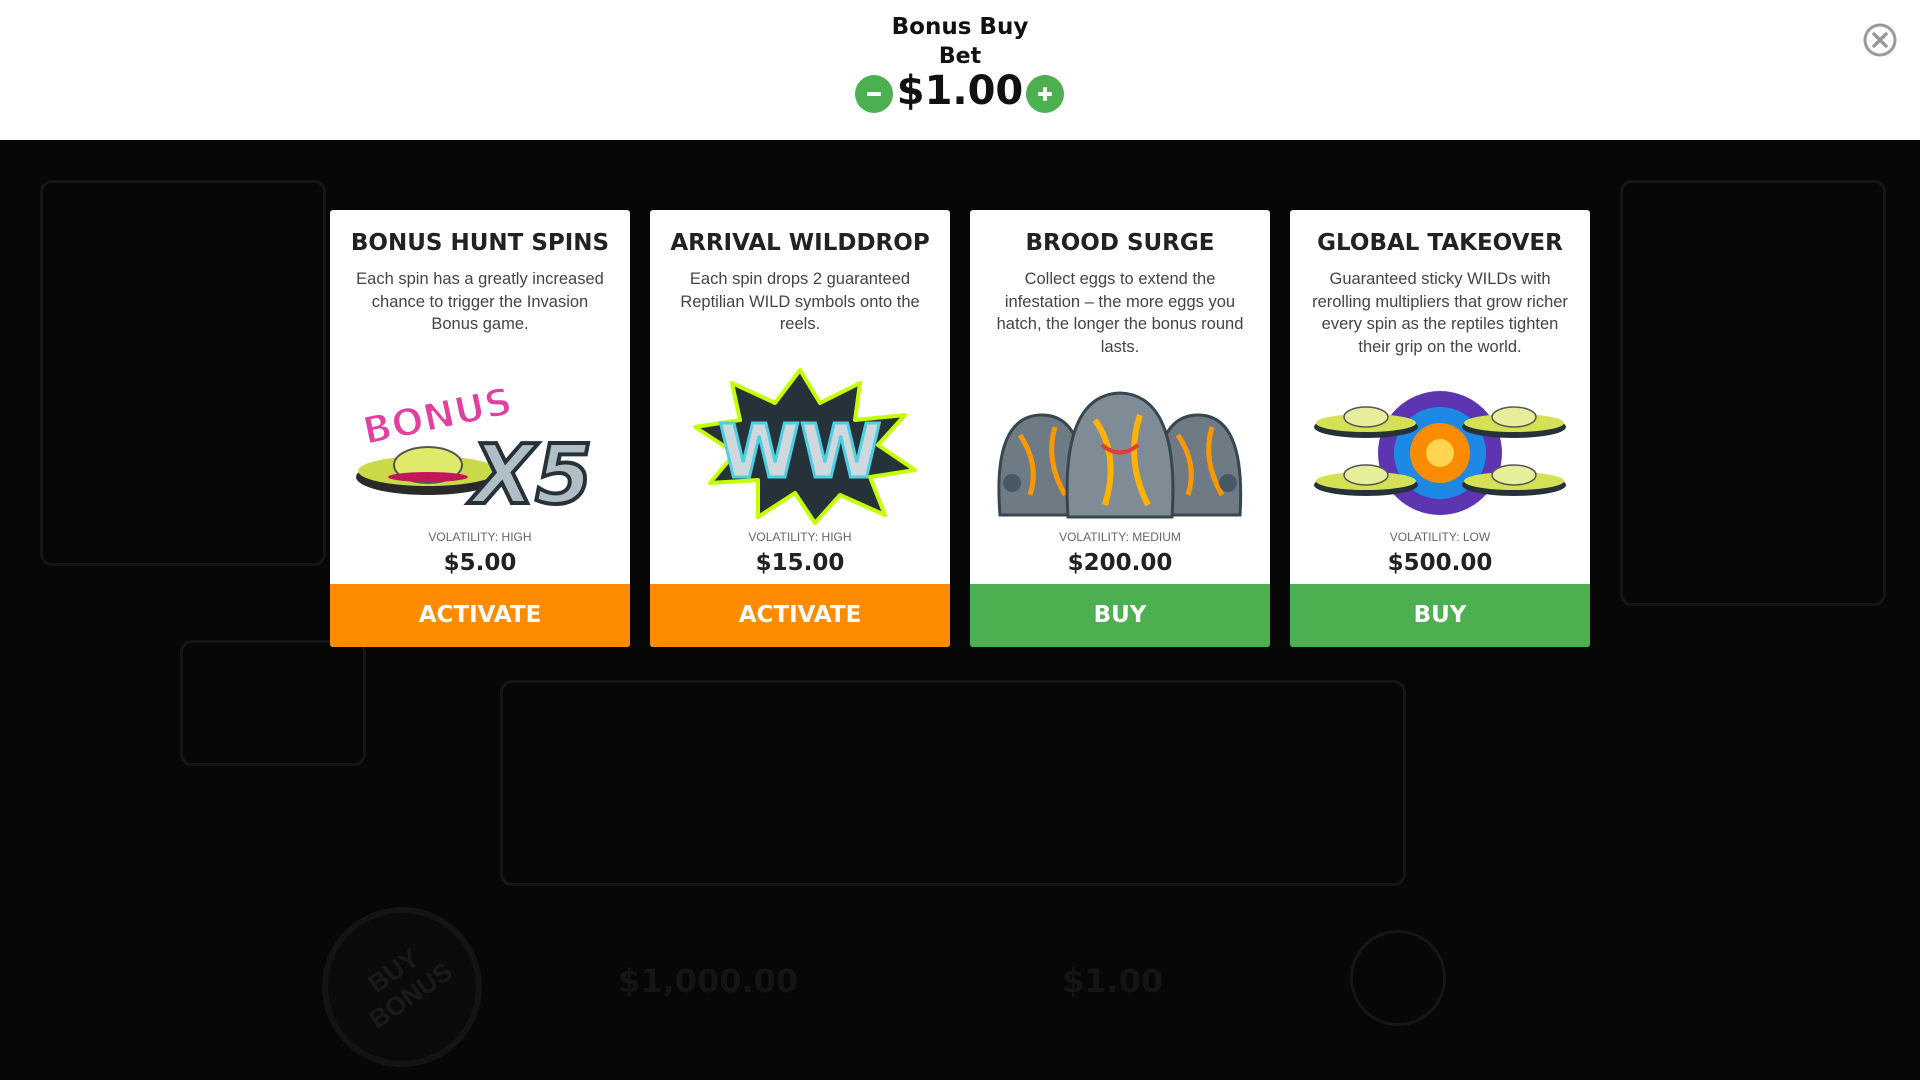 The width and height of the screenshot is (1920, 1080). What do you see at coordinates (1440, 453) in the screenshot?
I see `ufo-fleet-image` at bounding box center [1440, 453].